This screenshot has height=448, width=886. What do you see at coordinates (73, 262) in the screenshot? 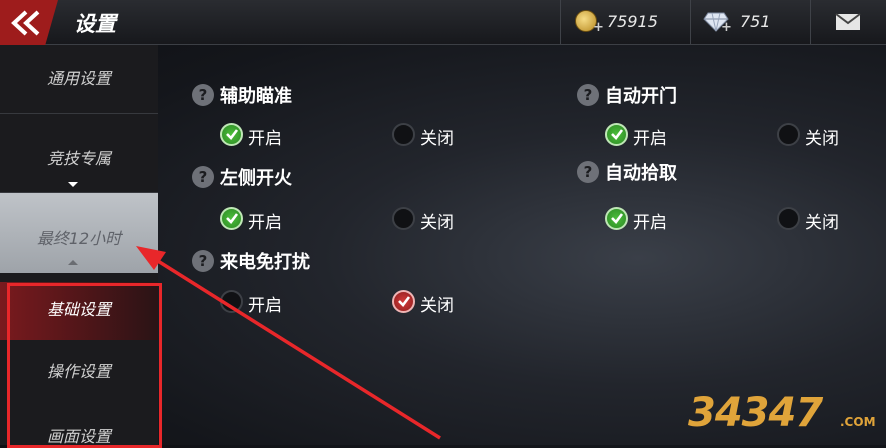
I see `caret-up-icon` at bounding box center [73, 262].